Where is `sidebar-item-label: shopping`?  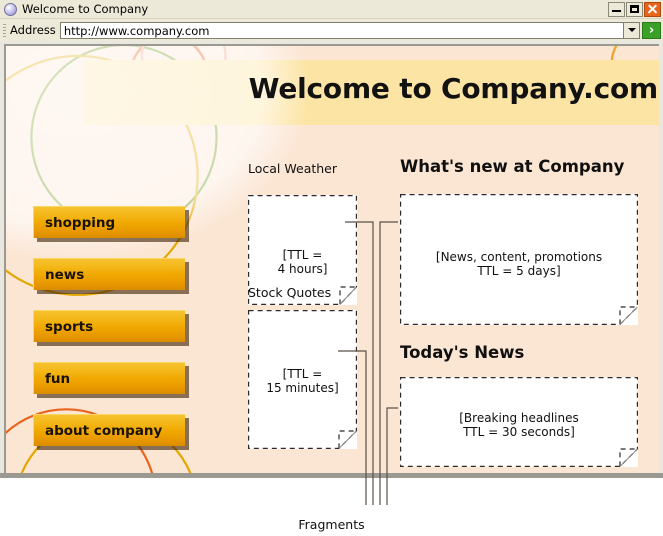
sidebar-item-label: shopping is located at coordinates (80, 222).